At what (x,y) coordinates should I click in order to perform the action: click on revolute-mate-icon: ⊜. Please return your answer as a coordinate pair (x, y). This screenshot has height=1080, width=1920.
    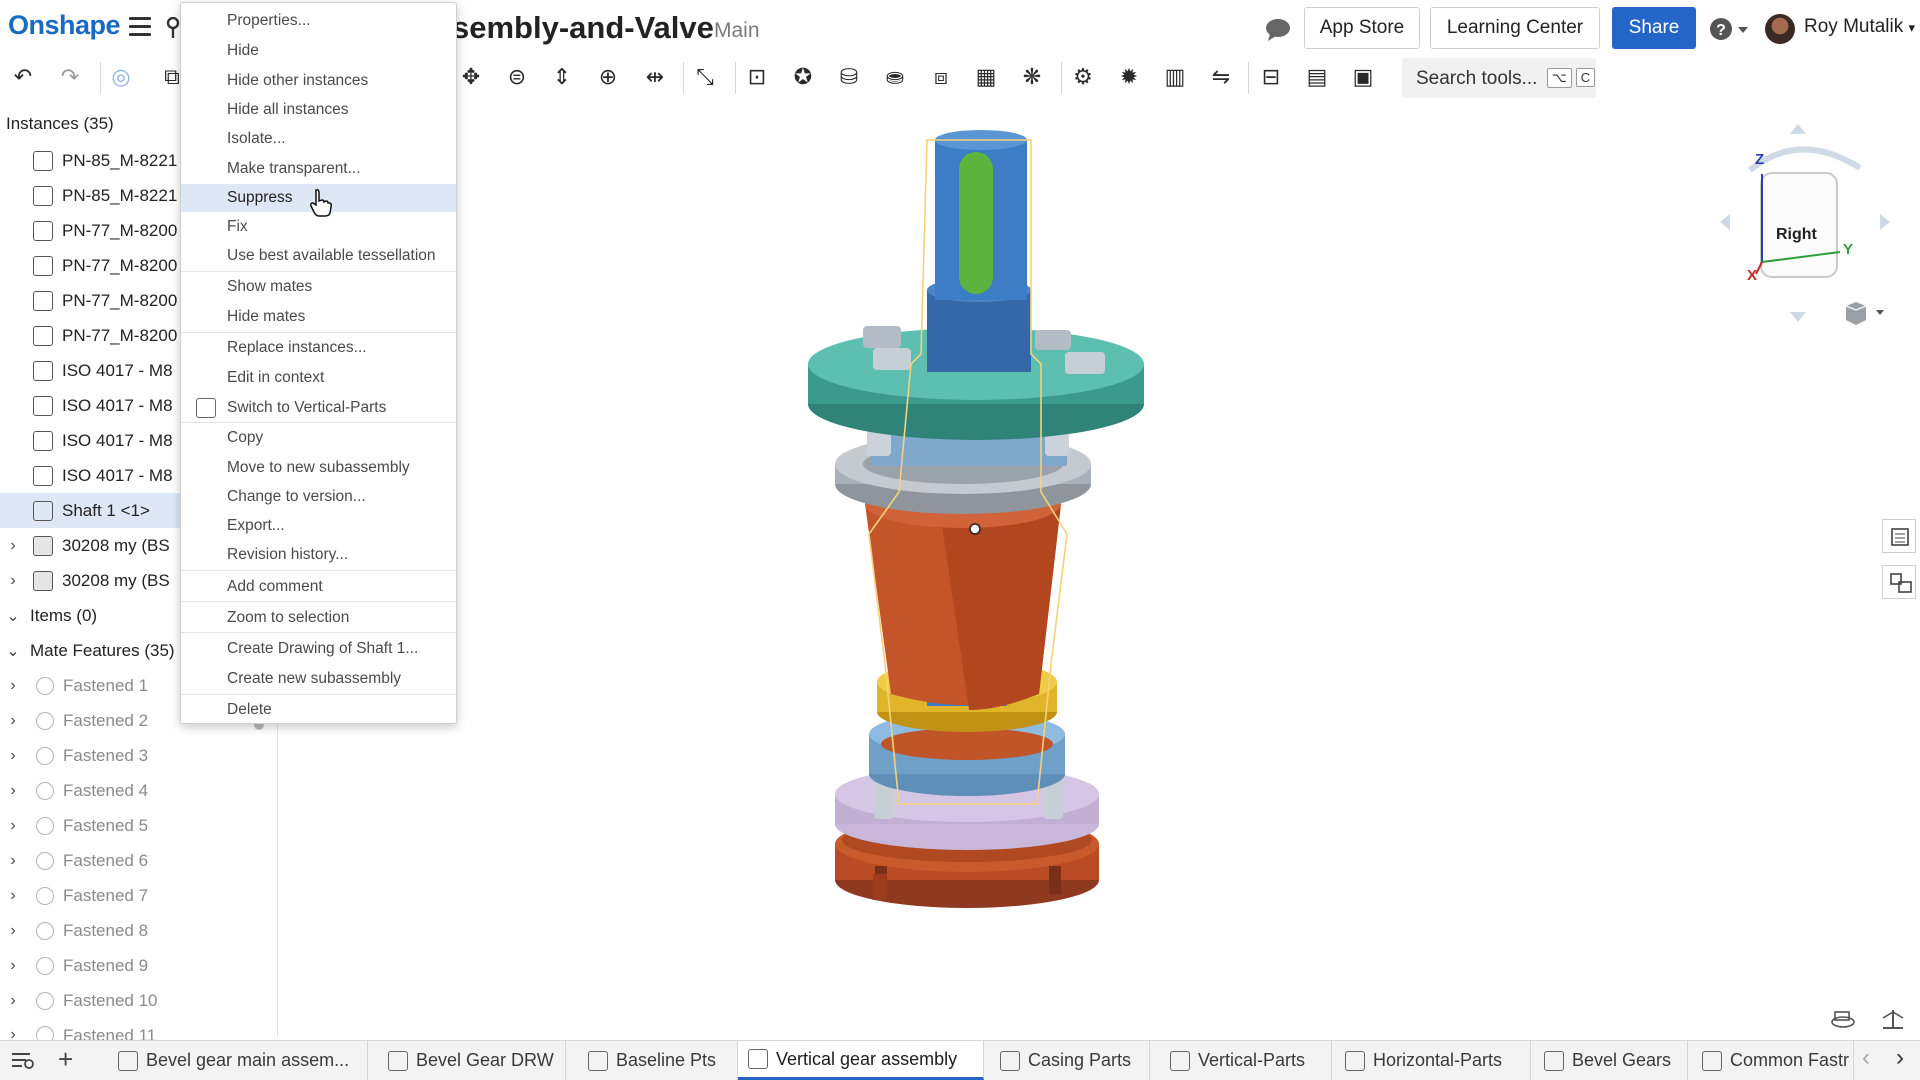
    Looking at the image, I should click on (517, 77).